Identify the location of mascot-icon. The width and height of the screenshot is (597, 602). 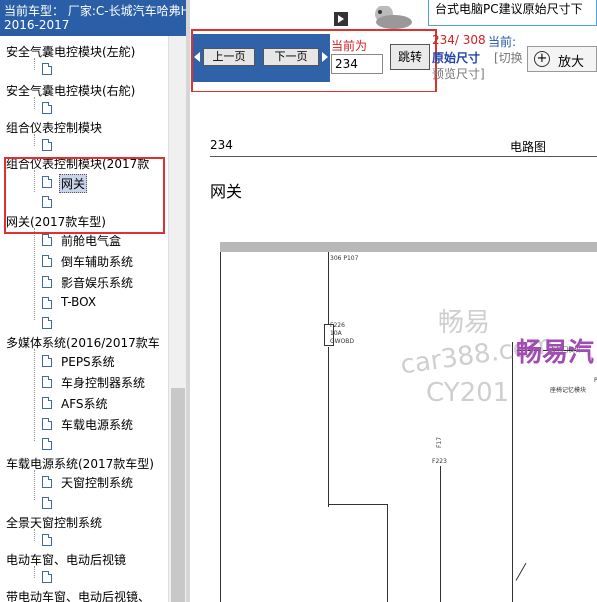
(373, 17).